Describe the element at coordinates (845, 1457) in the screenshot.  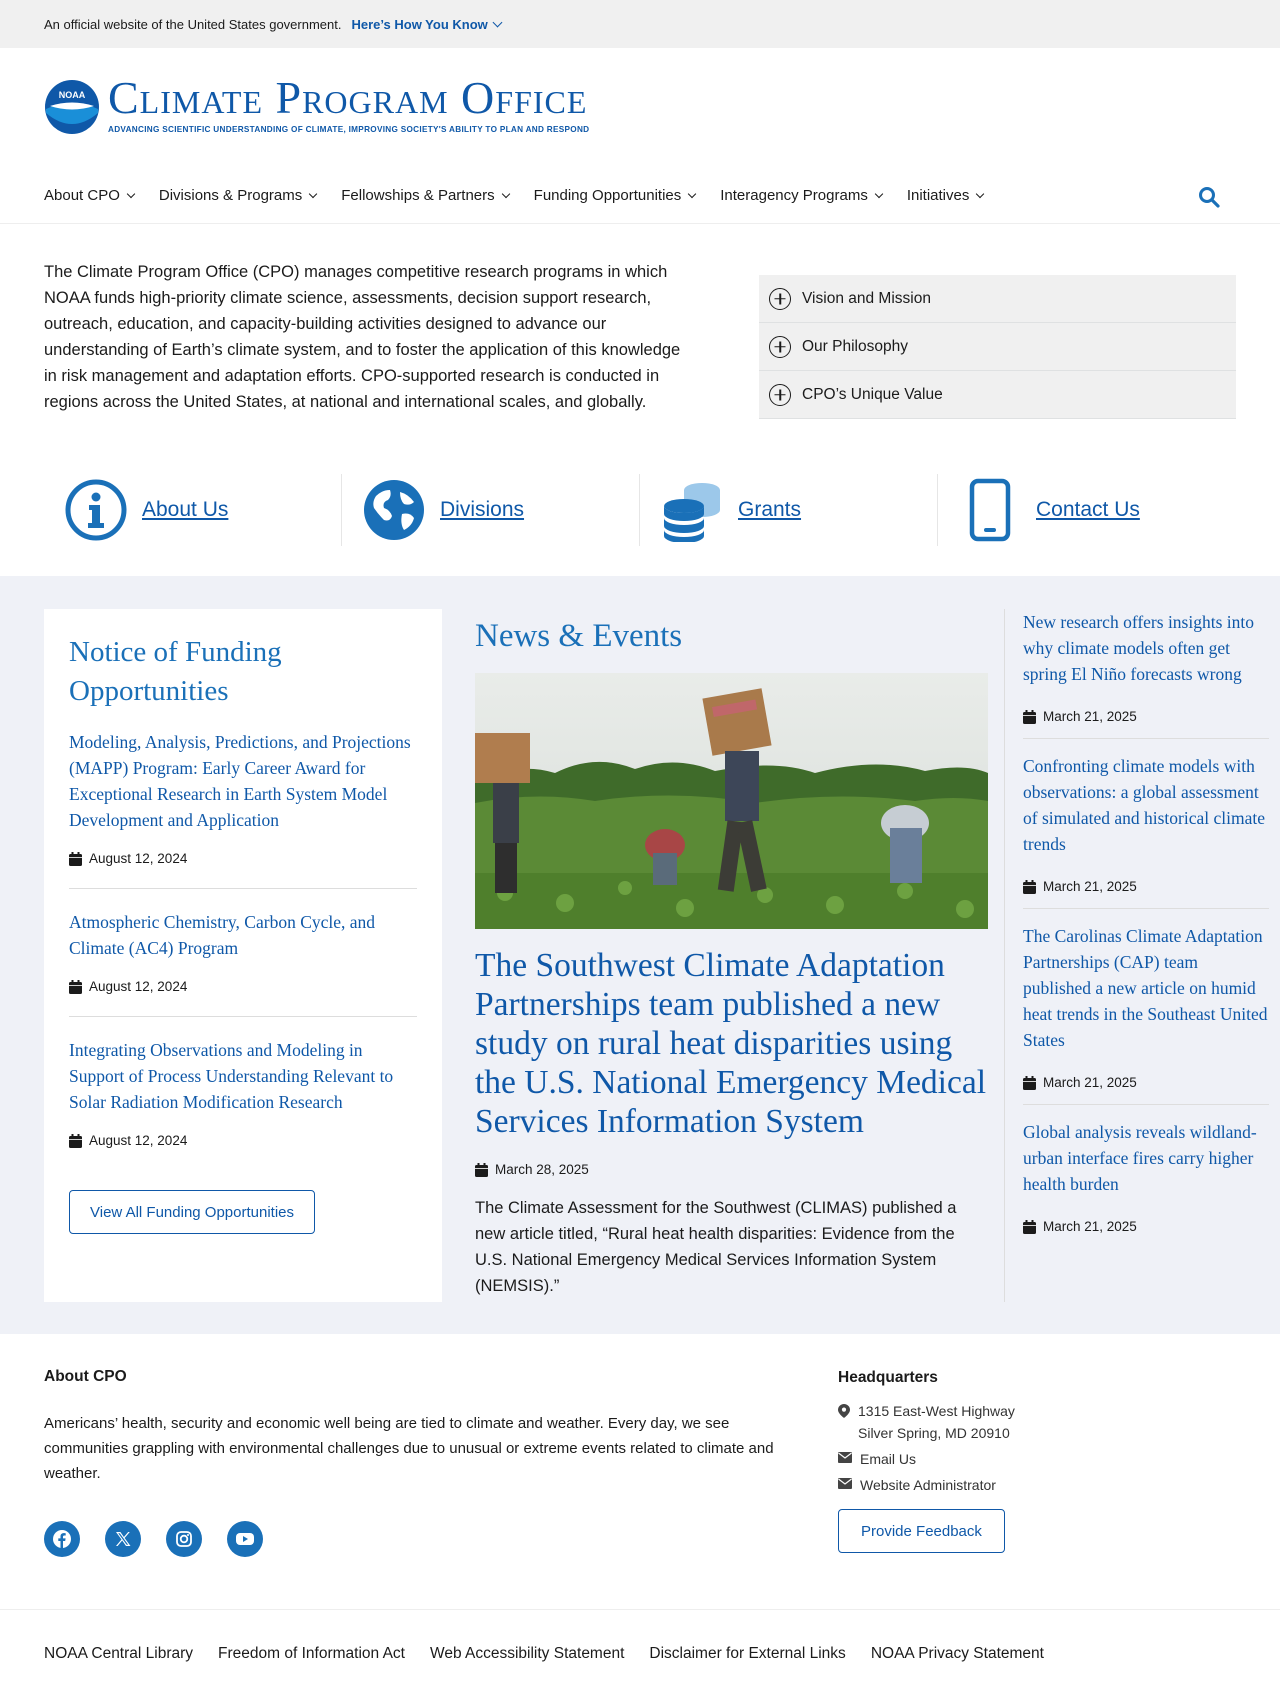
I see `envelope-icon` at that location.